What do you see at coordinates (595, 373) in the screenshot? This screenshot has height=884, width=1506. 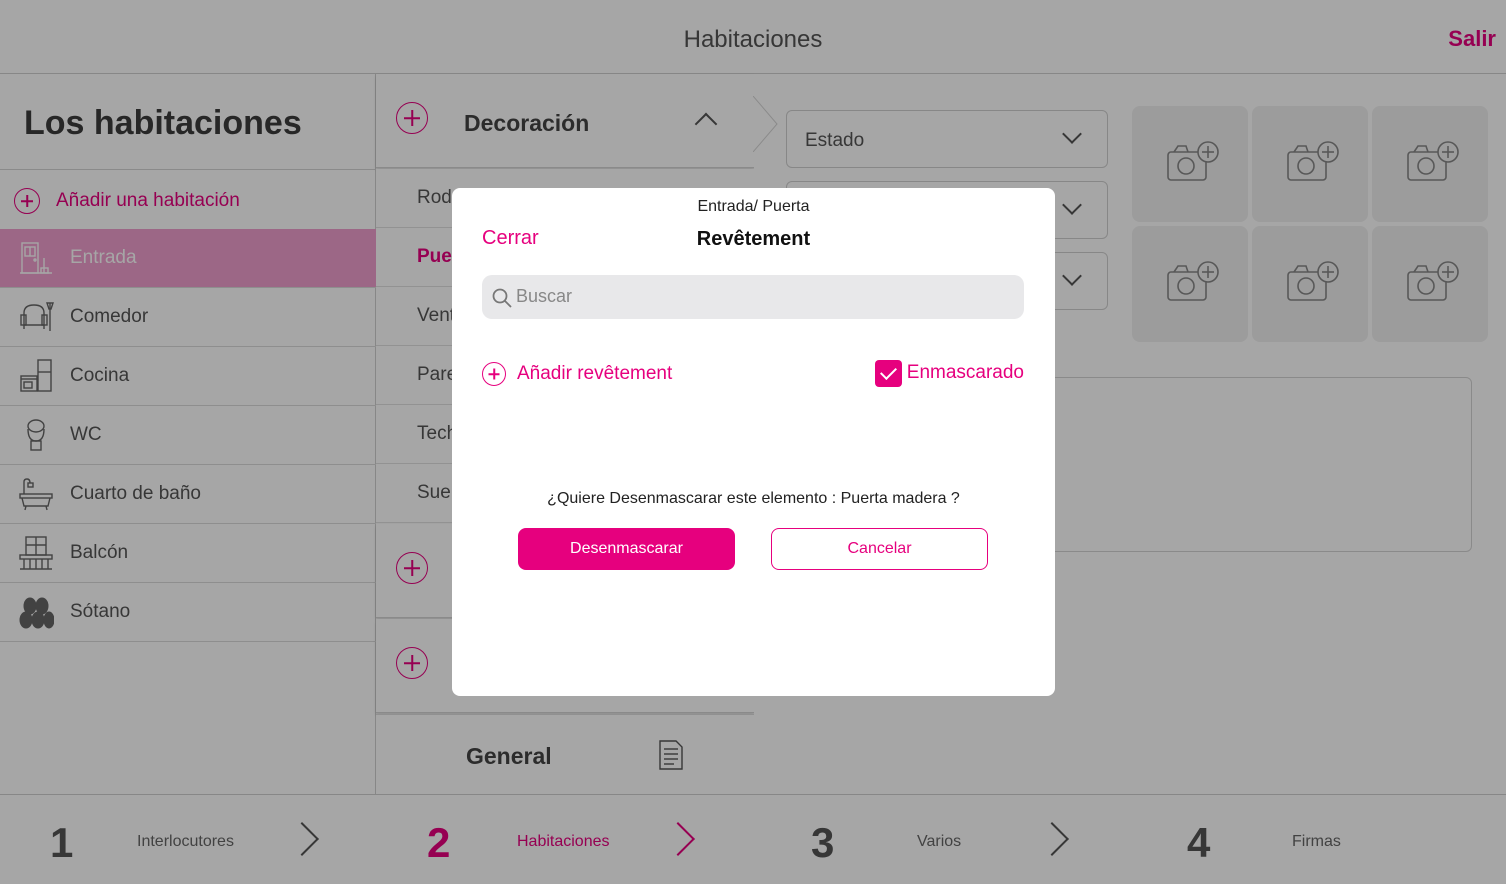 I see `add-revetement-label: Añadir revêtement` at bounding box center [595, 373].